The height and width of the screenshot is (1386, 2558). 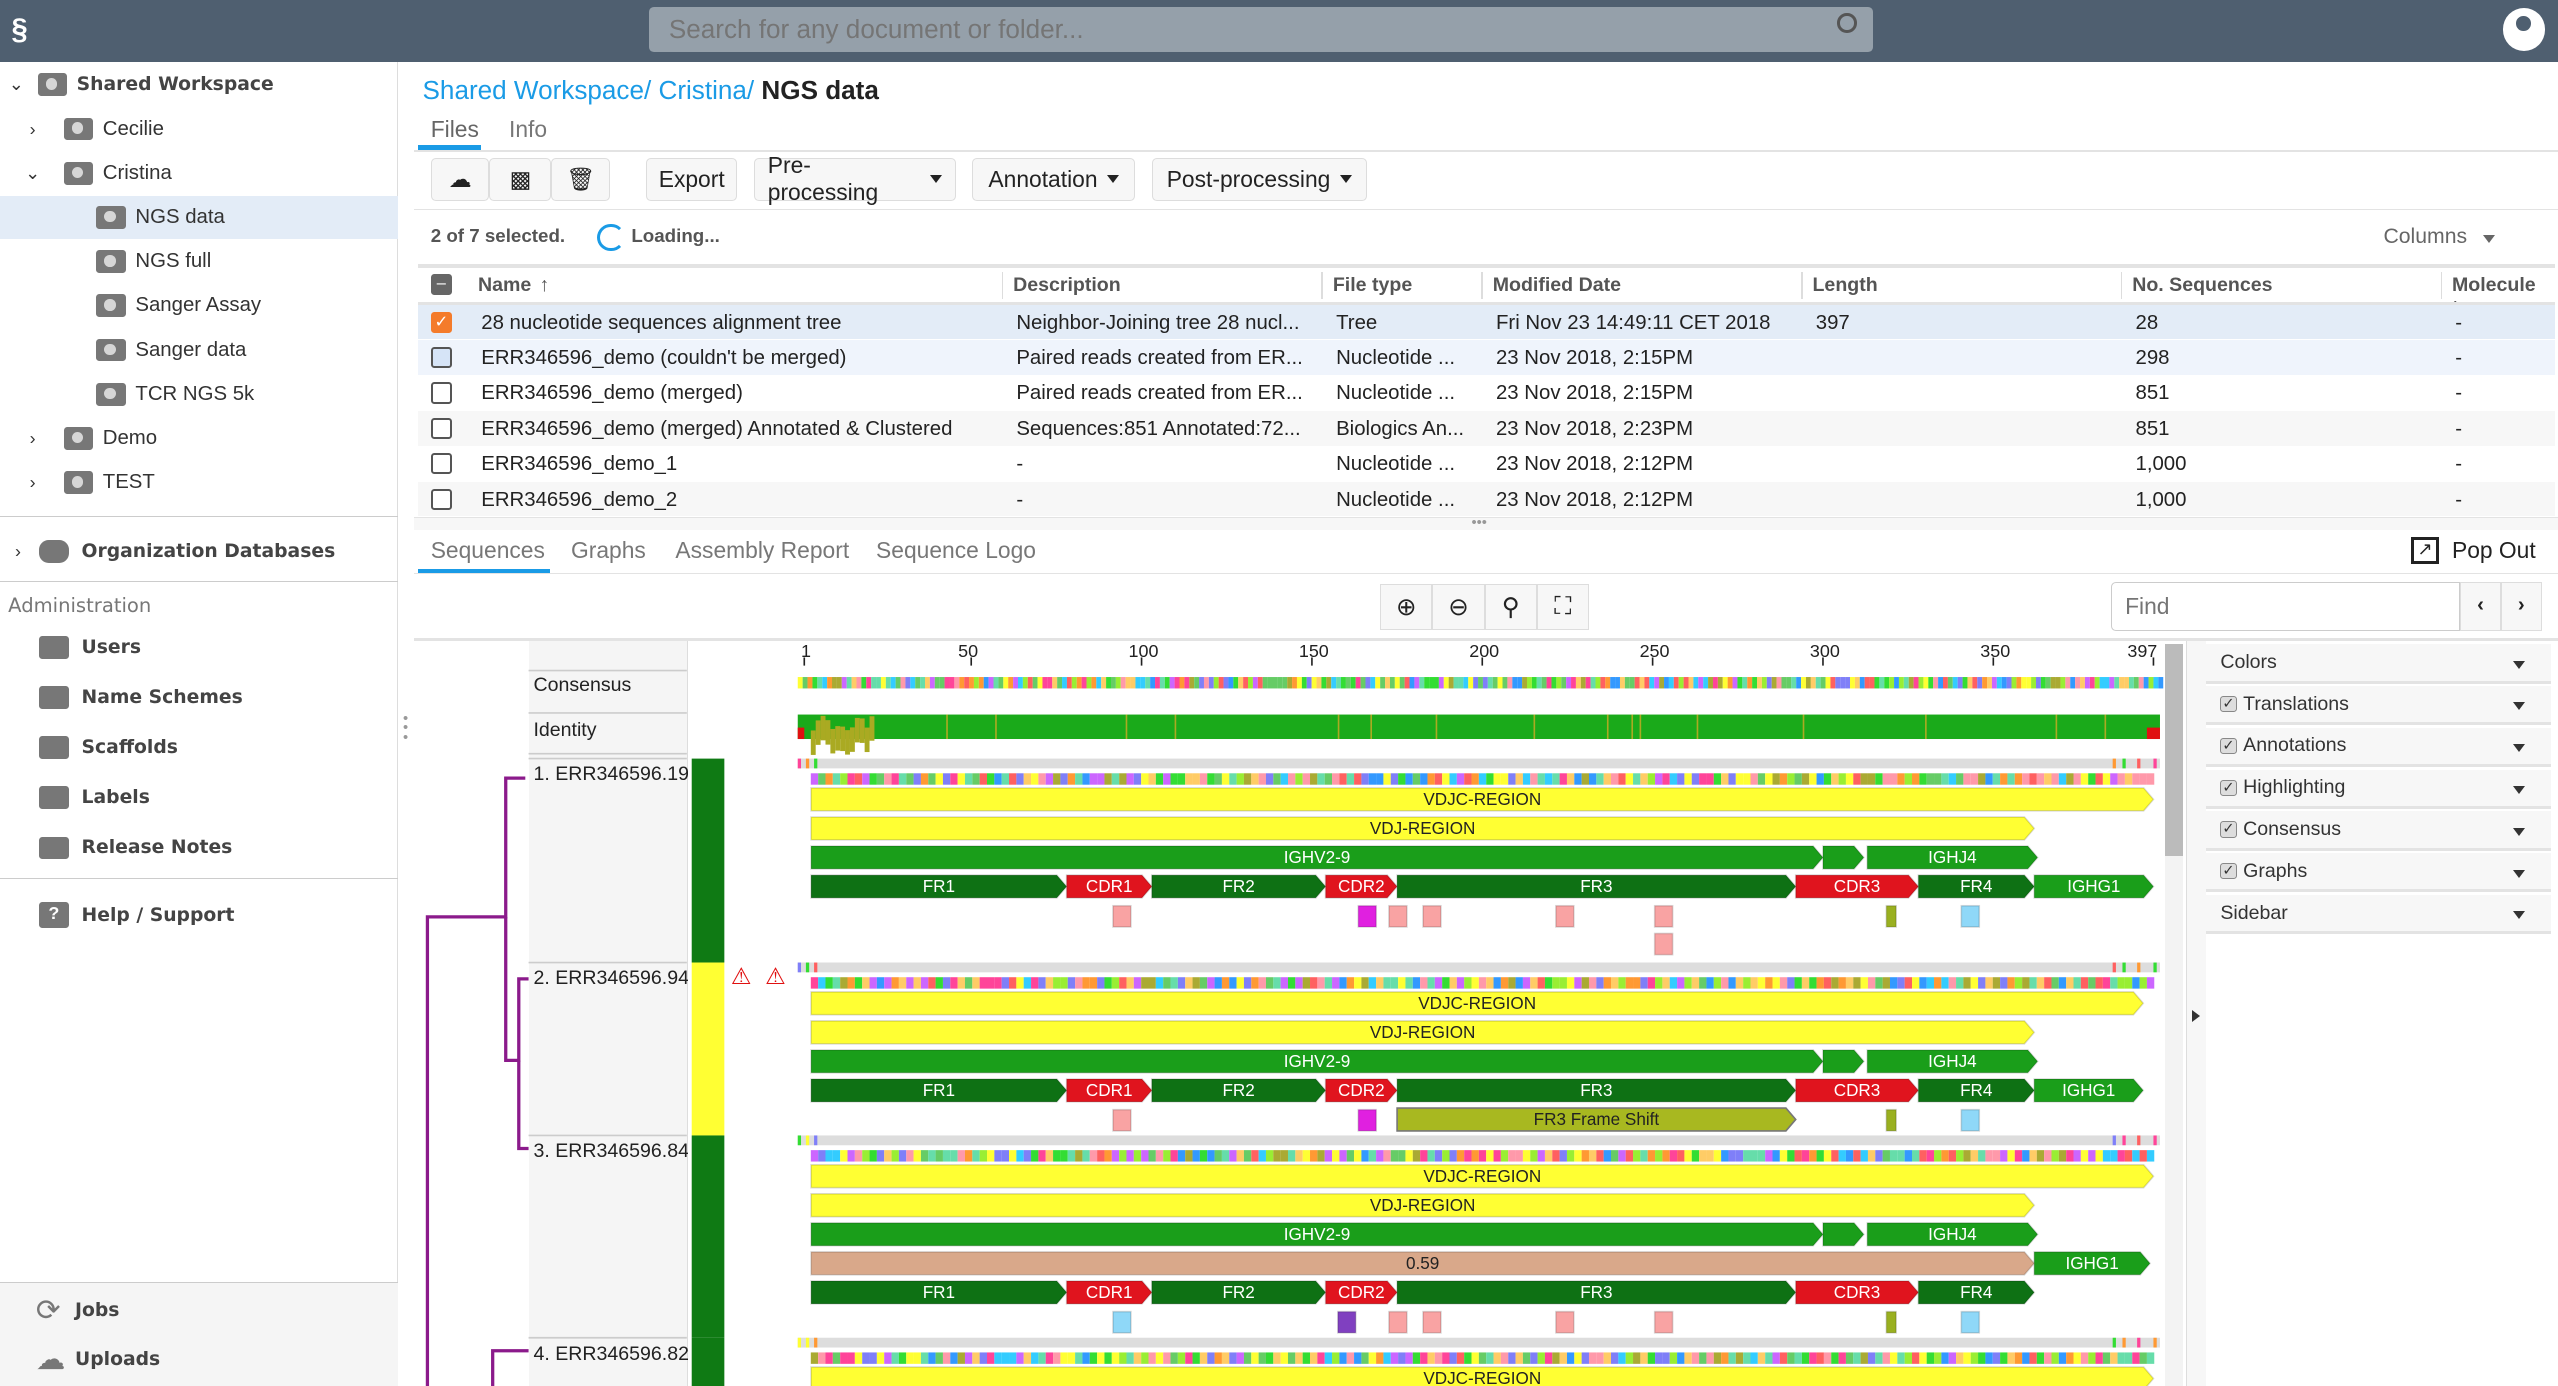 What do you see at coordinates (610, 1354) in the screenshot?
I see `sequence-name: 4. ERR346596.827` at bounding box center [610, 1354].